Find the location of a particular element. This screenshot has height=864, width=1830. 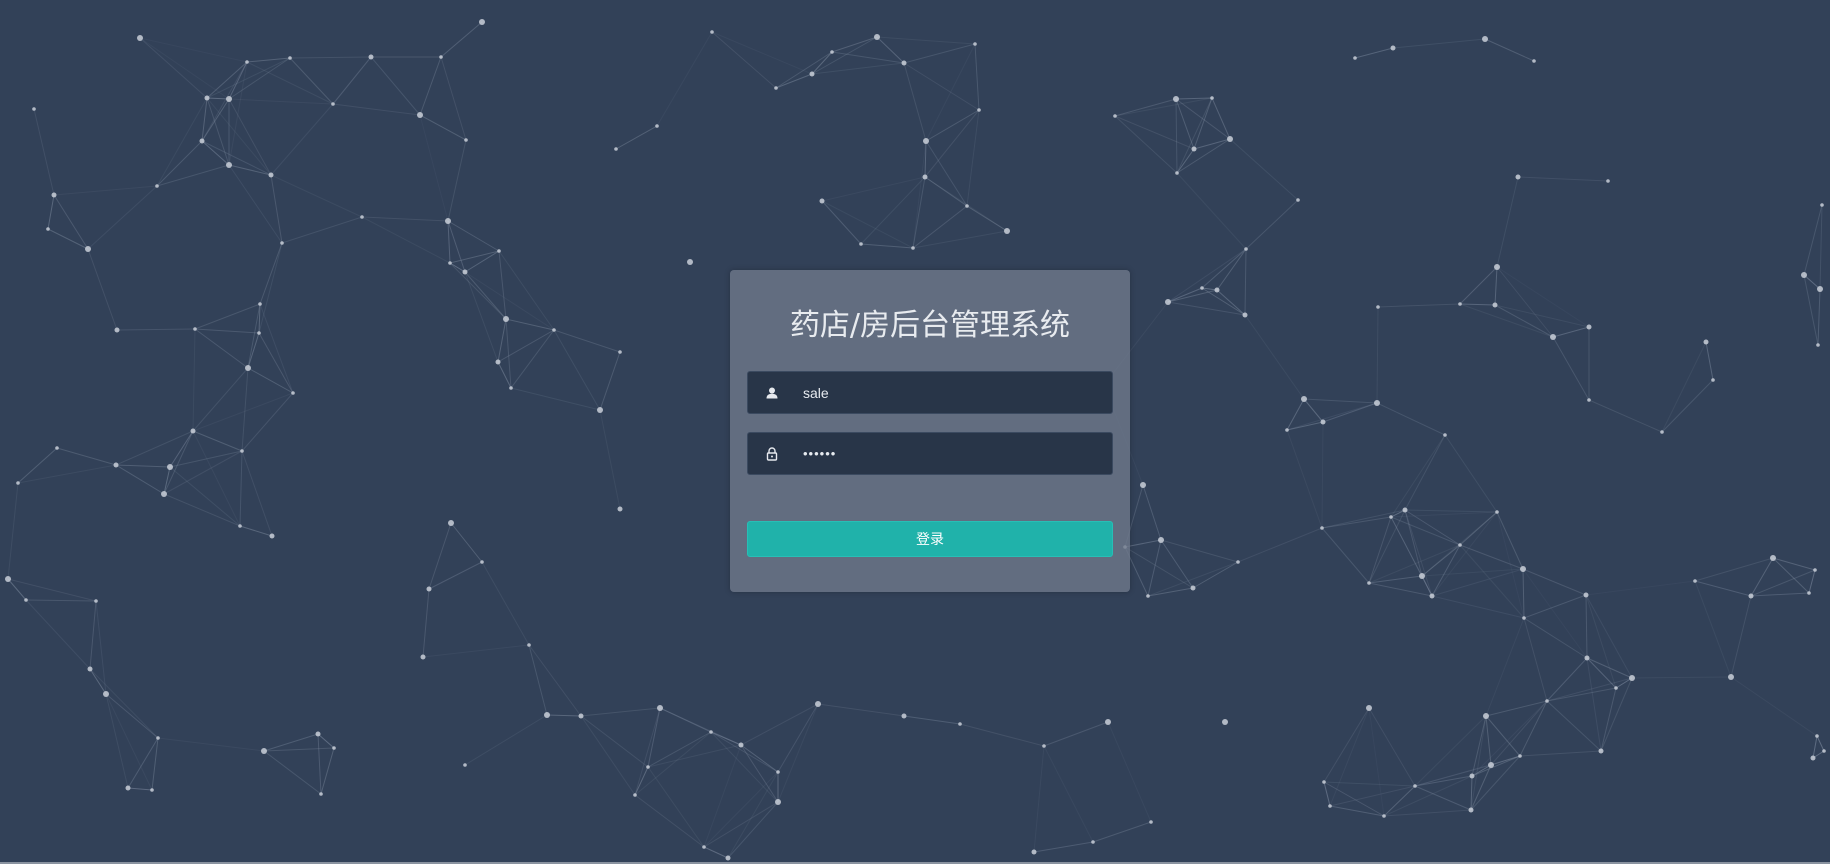

password-field is located at coordinates (930, 453).